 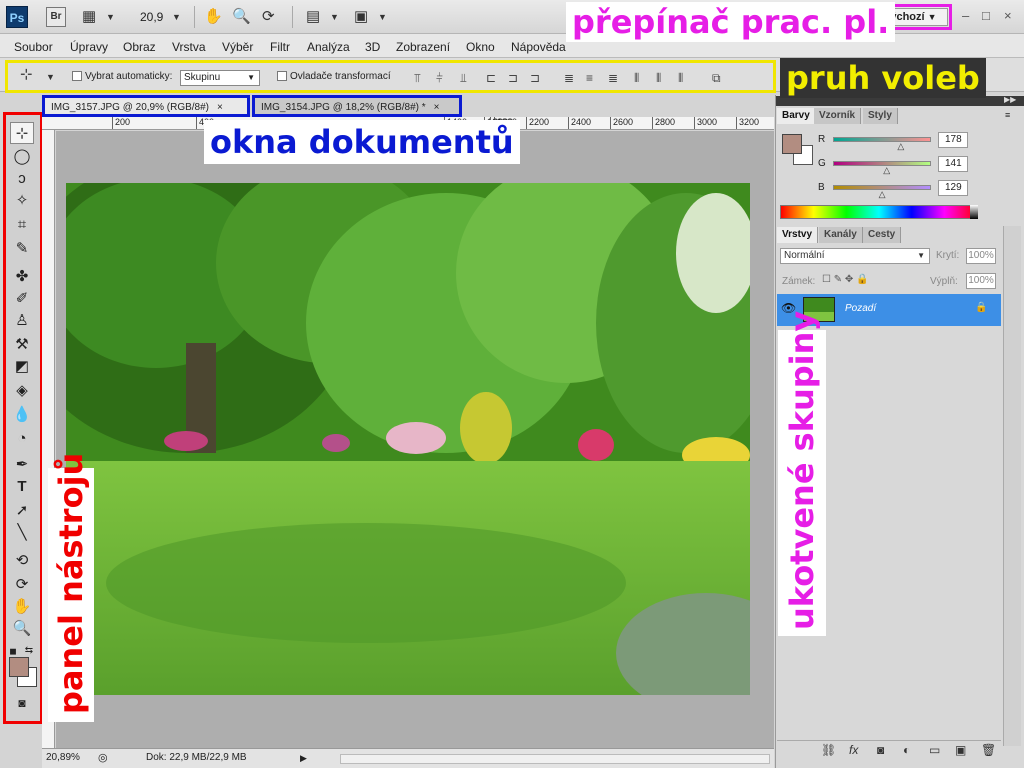 I want to click on layers-panel-tabs: Vrstvy Kanály Cesty ≡, so click(x=897, y=235).